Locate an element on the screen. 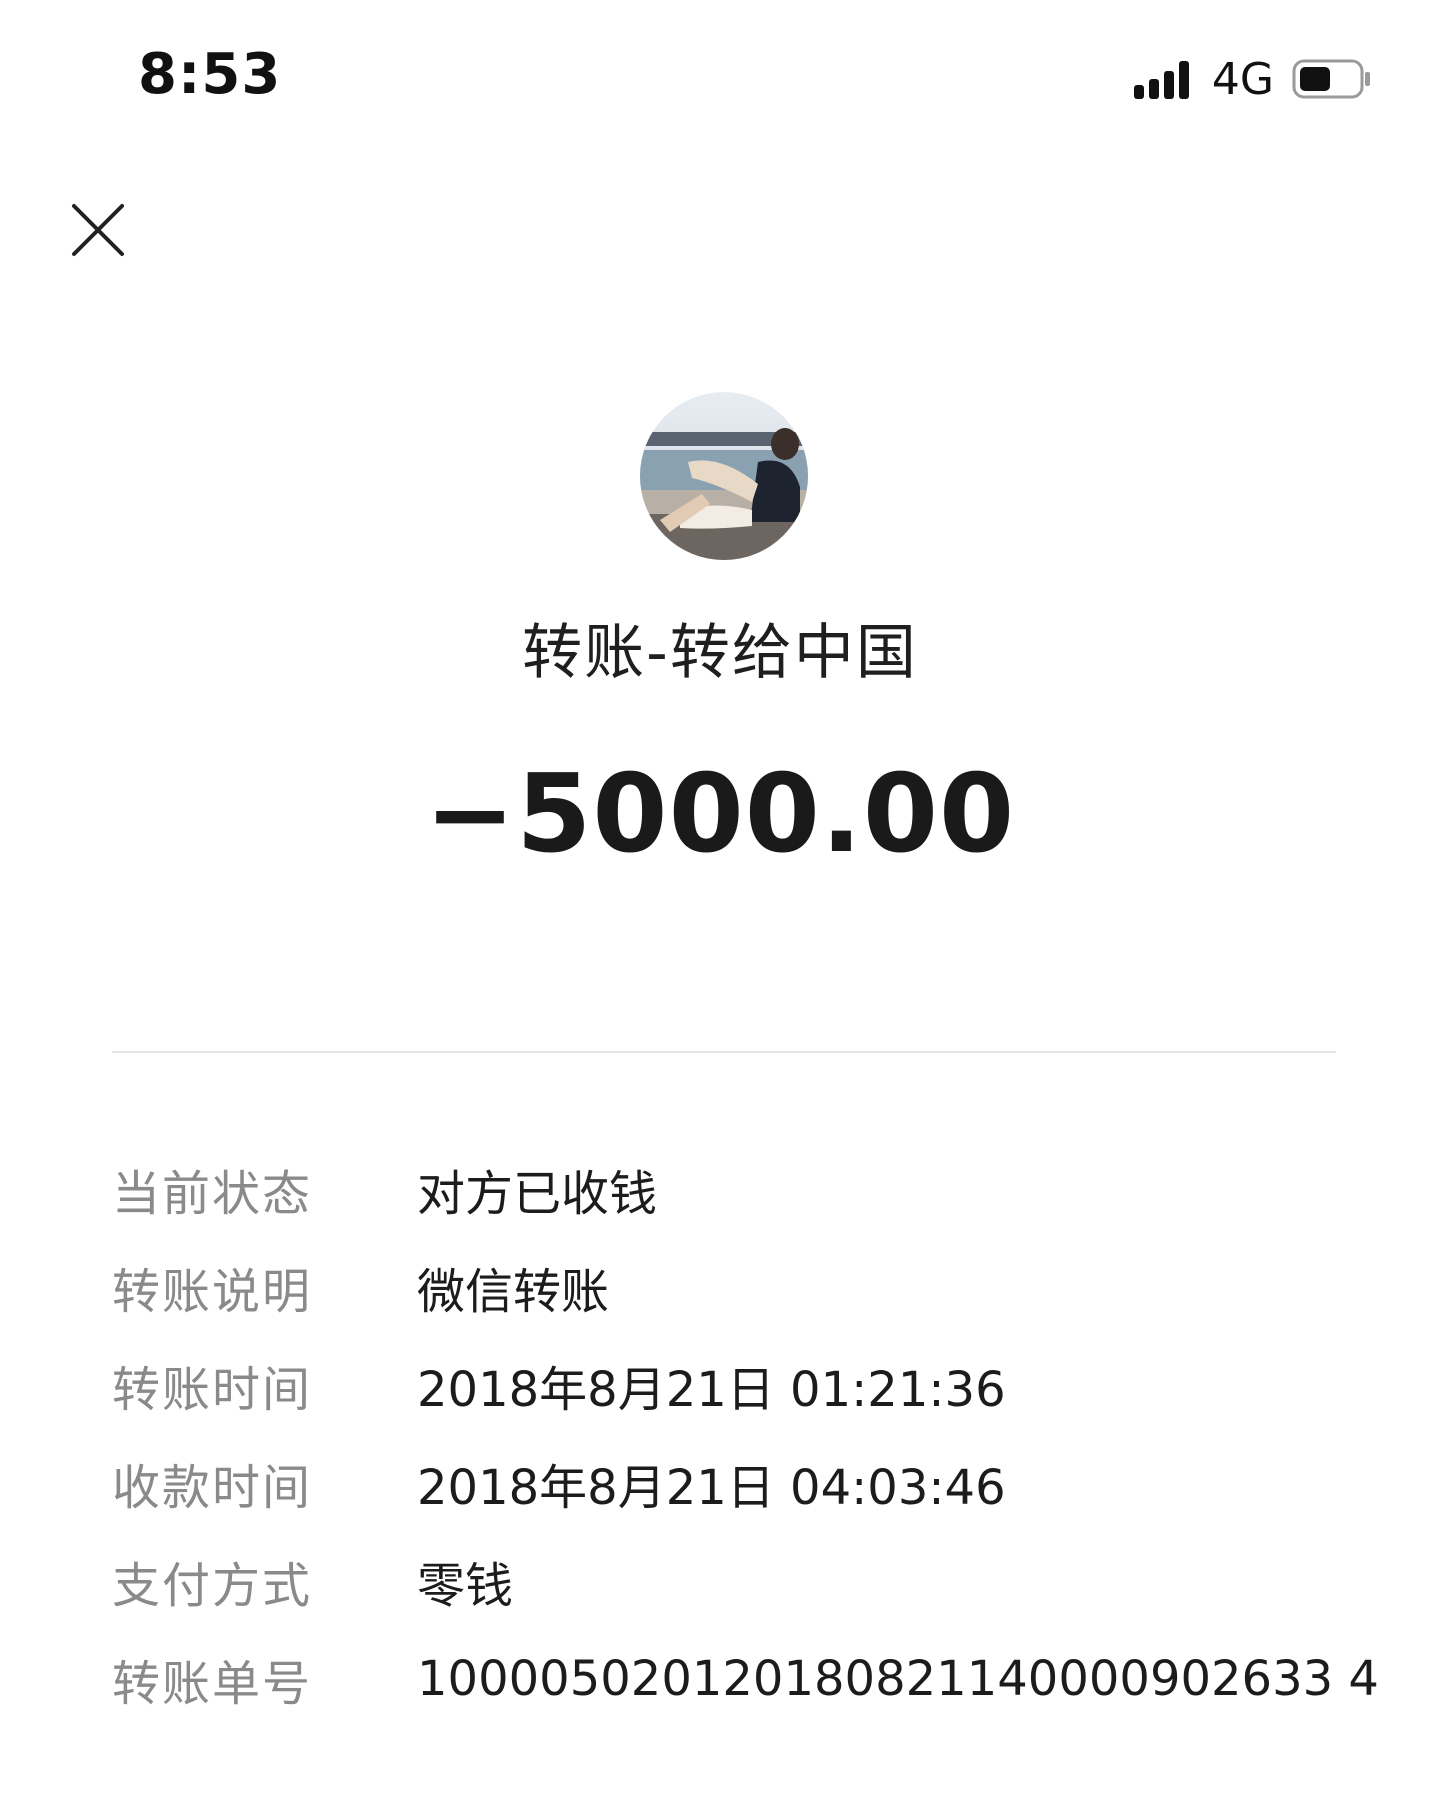 The width and height of the screenshot is (1440, 1799). detail-label: 转账说明 is located at coordinates (212, 1292).